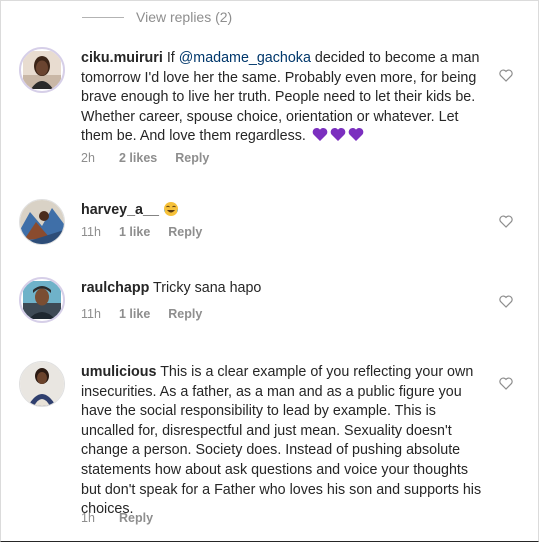  Describe the element at coordinates (118, 372) in the screenshot. I see `comment-username: umulicious` at that location.